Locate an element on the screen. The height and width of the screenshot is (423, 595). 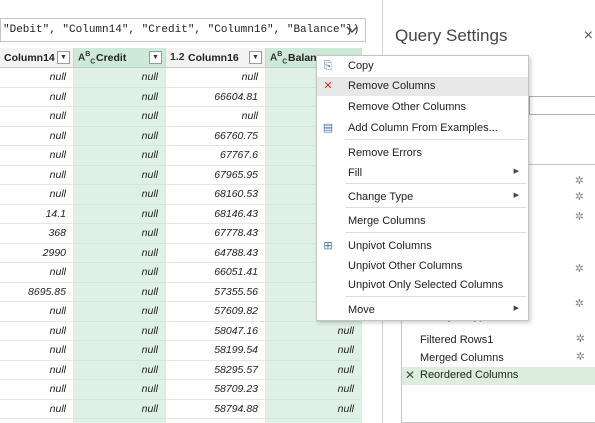
query-name-input is located at coordinates (562, 105).